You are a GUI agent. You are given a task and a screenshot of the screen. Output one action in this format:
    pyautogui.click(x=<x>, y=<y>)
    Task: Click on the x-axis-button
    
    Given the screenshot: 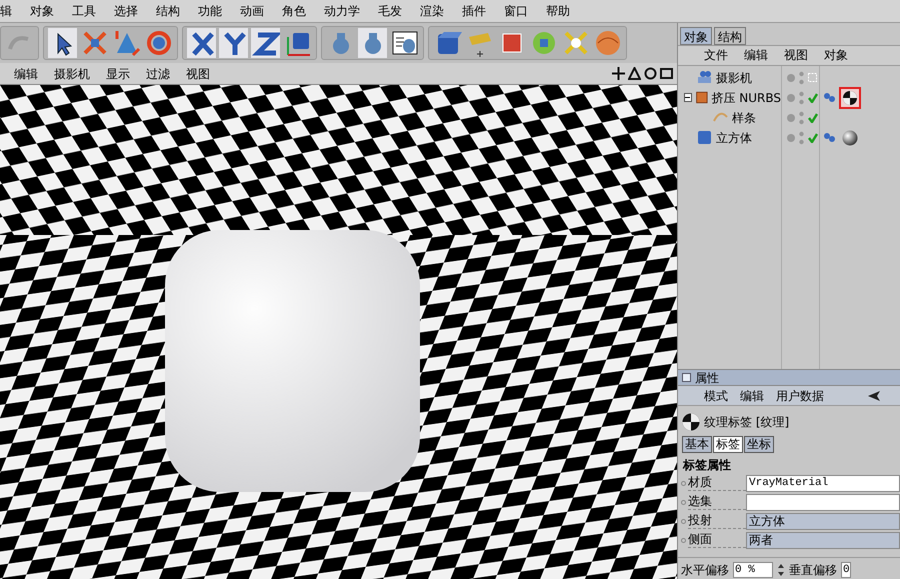 What is the action you would take?
    pyautogui.click(x=201, y=43)
    